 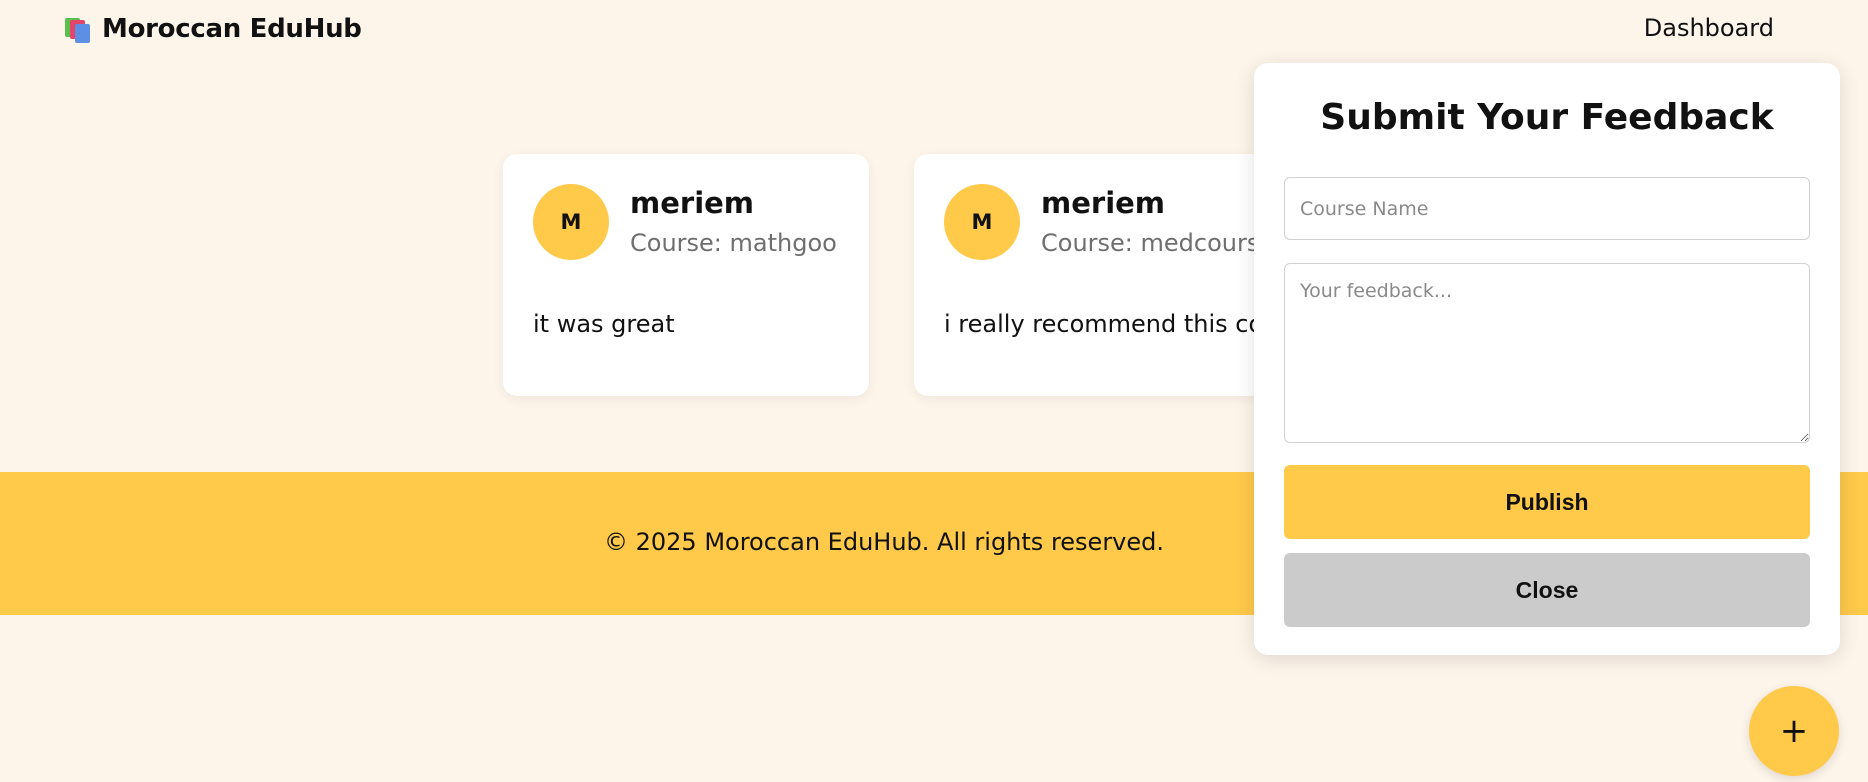 What do you see at coordinates (232, 29) in the screenshot?
I see `brand-name: Moroccan EduHub` at bounding box center [232, 29].